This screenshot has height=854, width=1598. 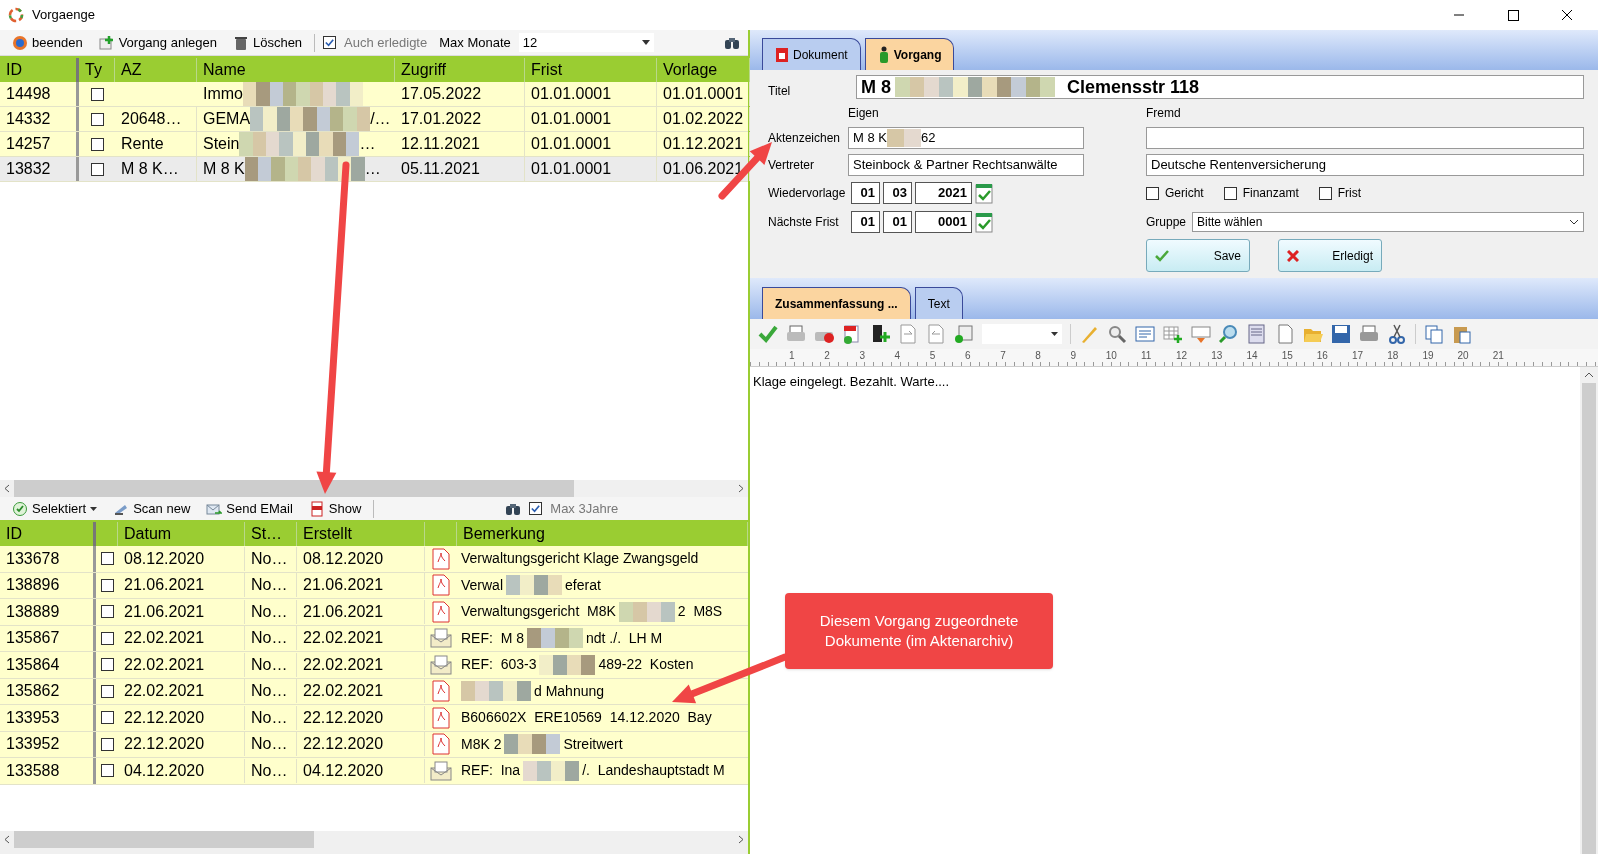 I want to click on column-label: Eigen, so click(x=863, y=113).